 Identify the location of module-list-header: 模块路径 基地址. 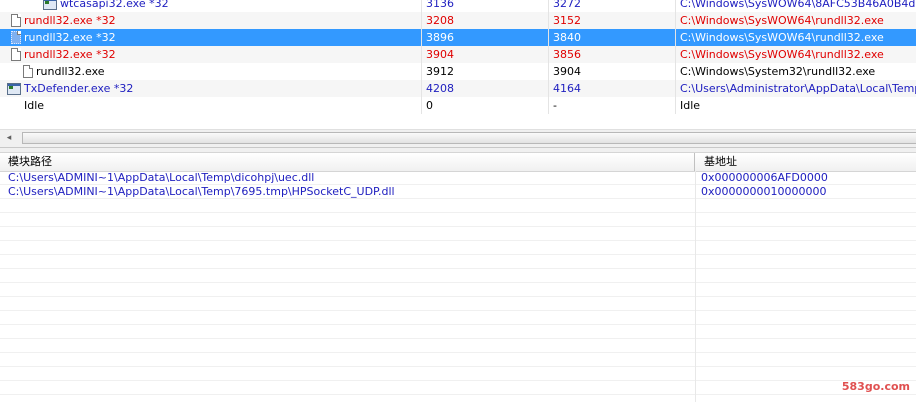
(458, 162).